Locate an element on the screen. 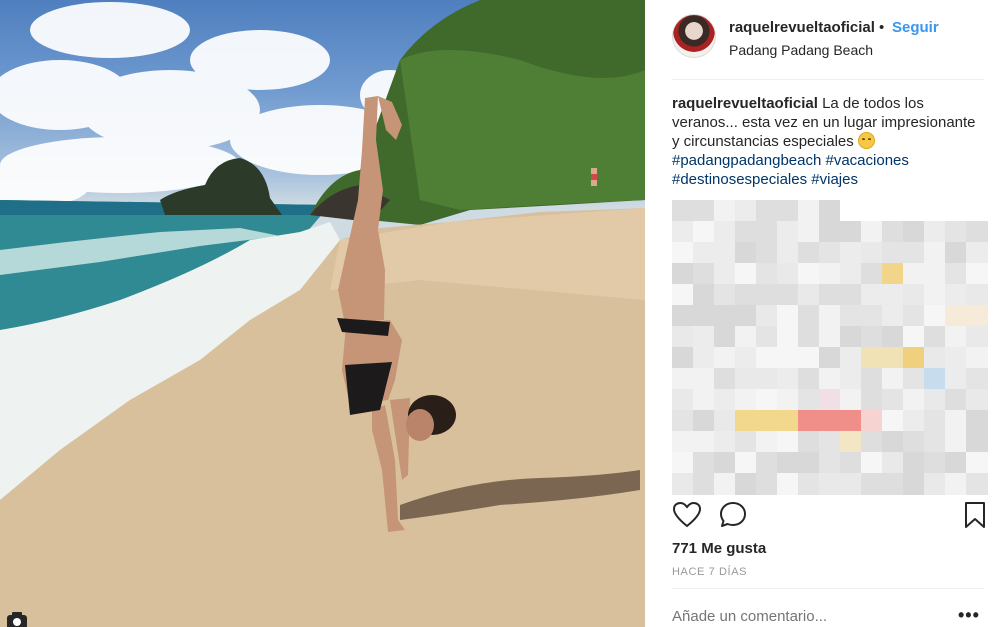 The image size is (1000, 627). avatar is located at coordinates (694, 36).